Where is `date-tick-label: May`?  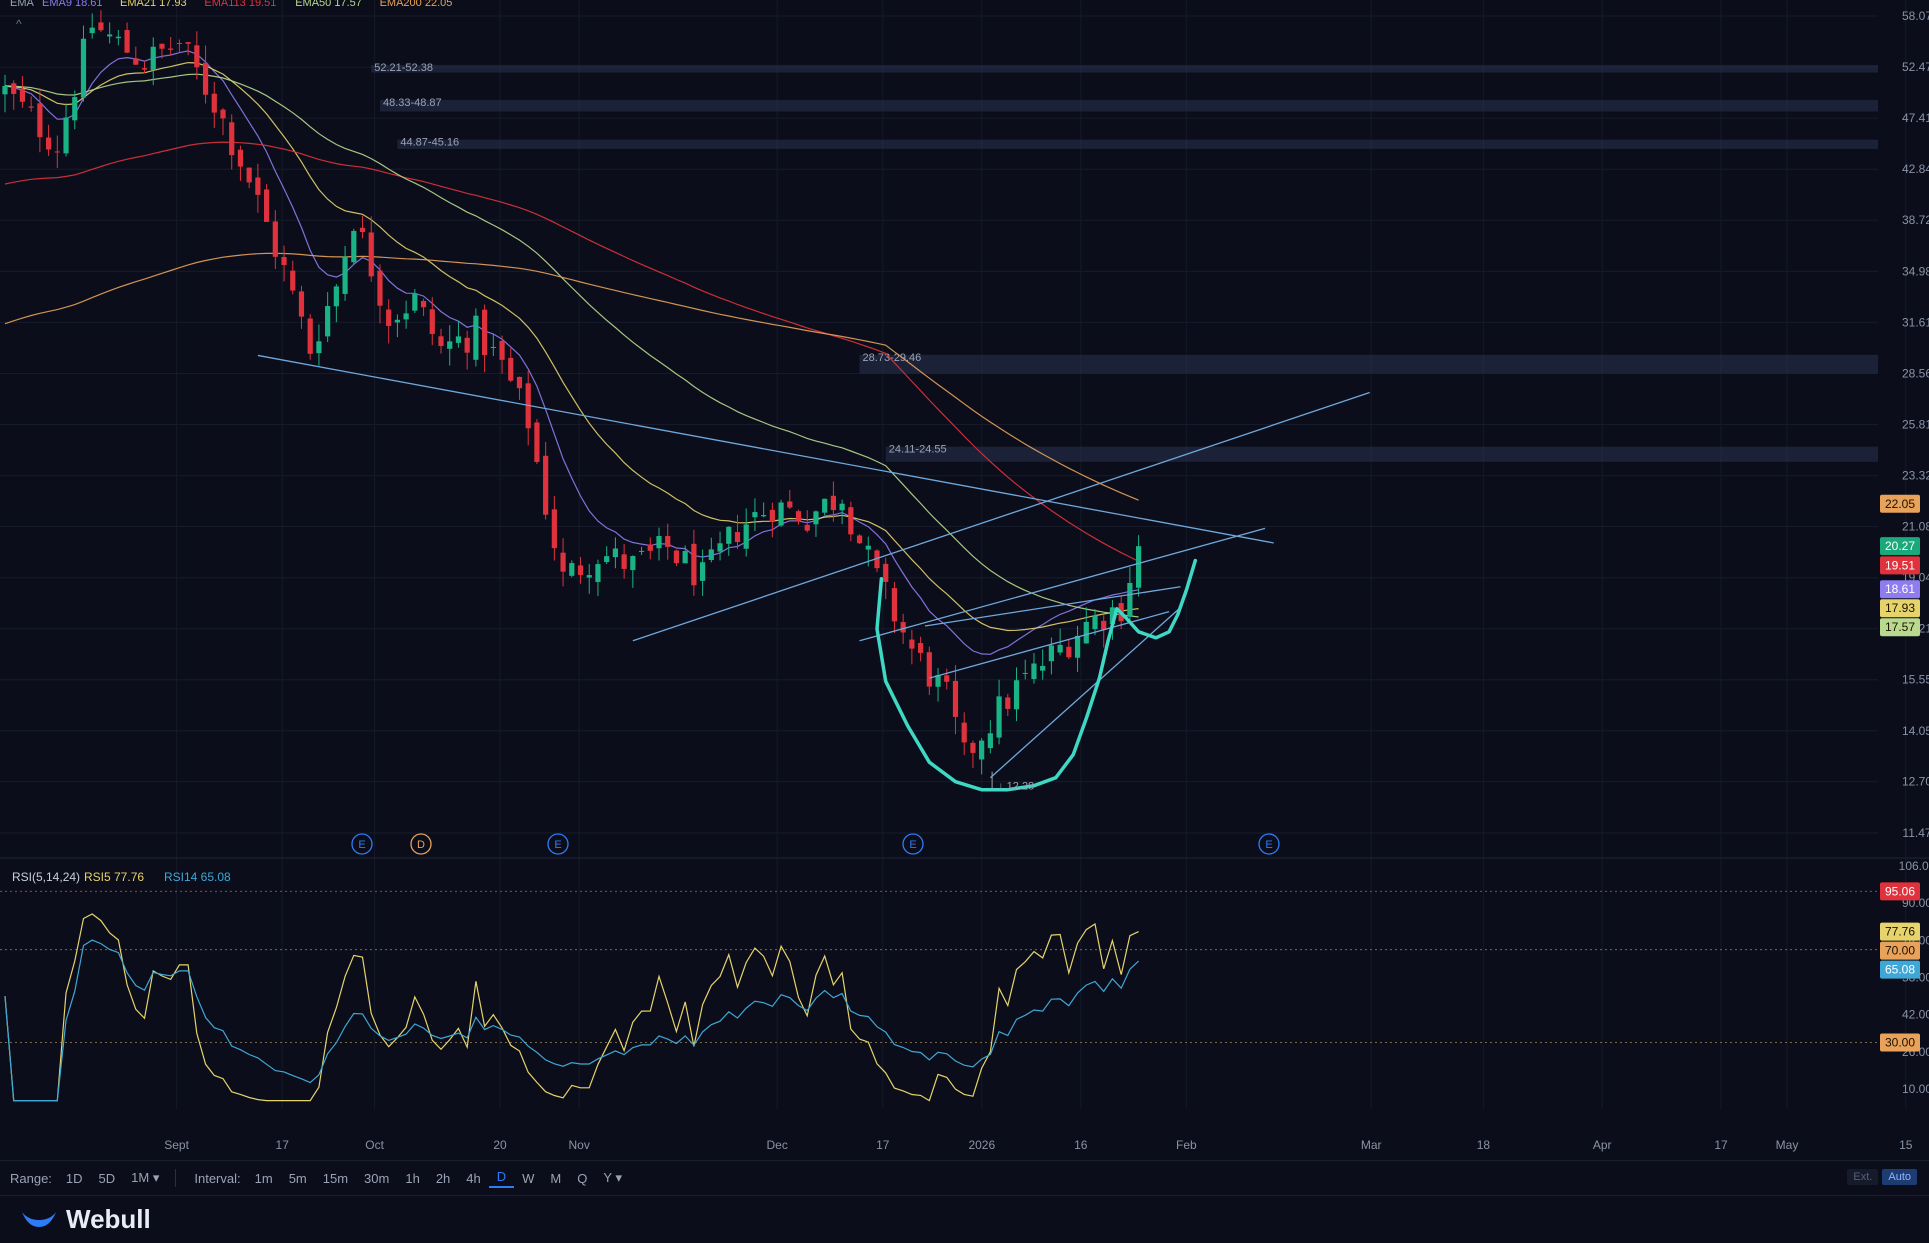 date-tick-label: May is located at coordinates (1787, 1145).